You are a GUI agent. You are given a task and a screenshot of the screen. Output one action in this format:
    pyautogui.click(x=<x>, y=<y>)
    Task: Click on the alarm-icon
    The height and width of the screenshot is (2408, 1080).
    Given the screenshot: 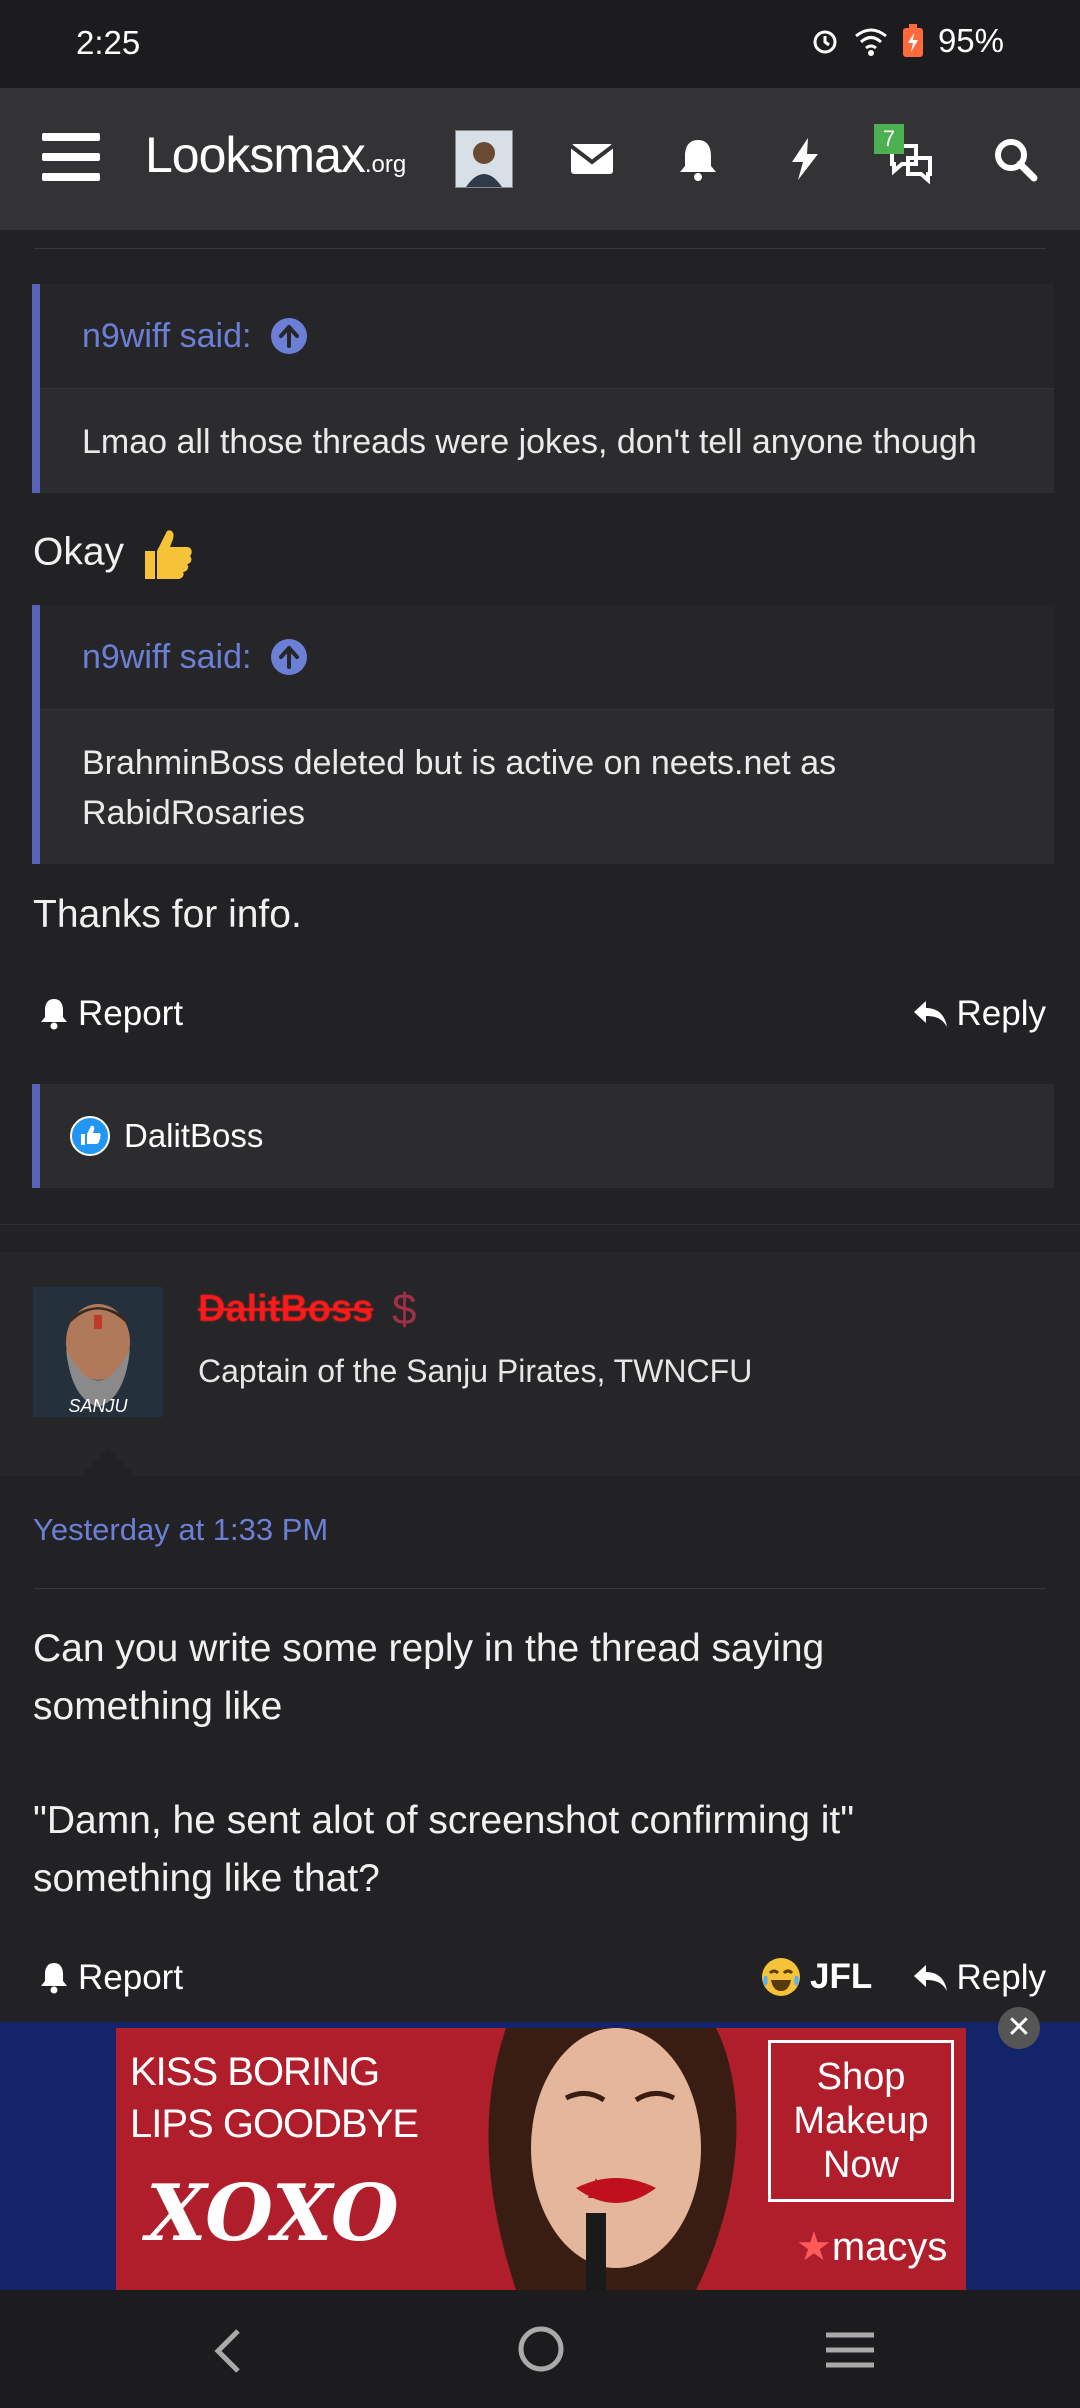 What is the action you would take?
    pyautogui.click(x=825, y=42)
    